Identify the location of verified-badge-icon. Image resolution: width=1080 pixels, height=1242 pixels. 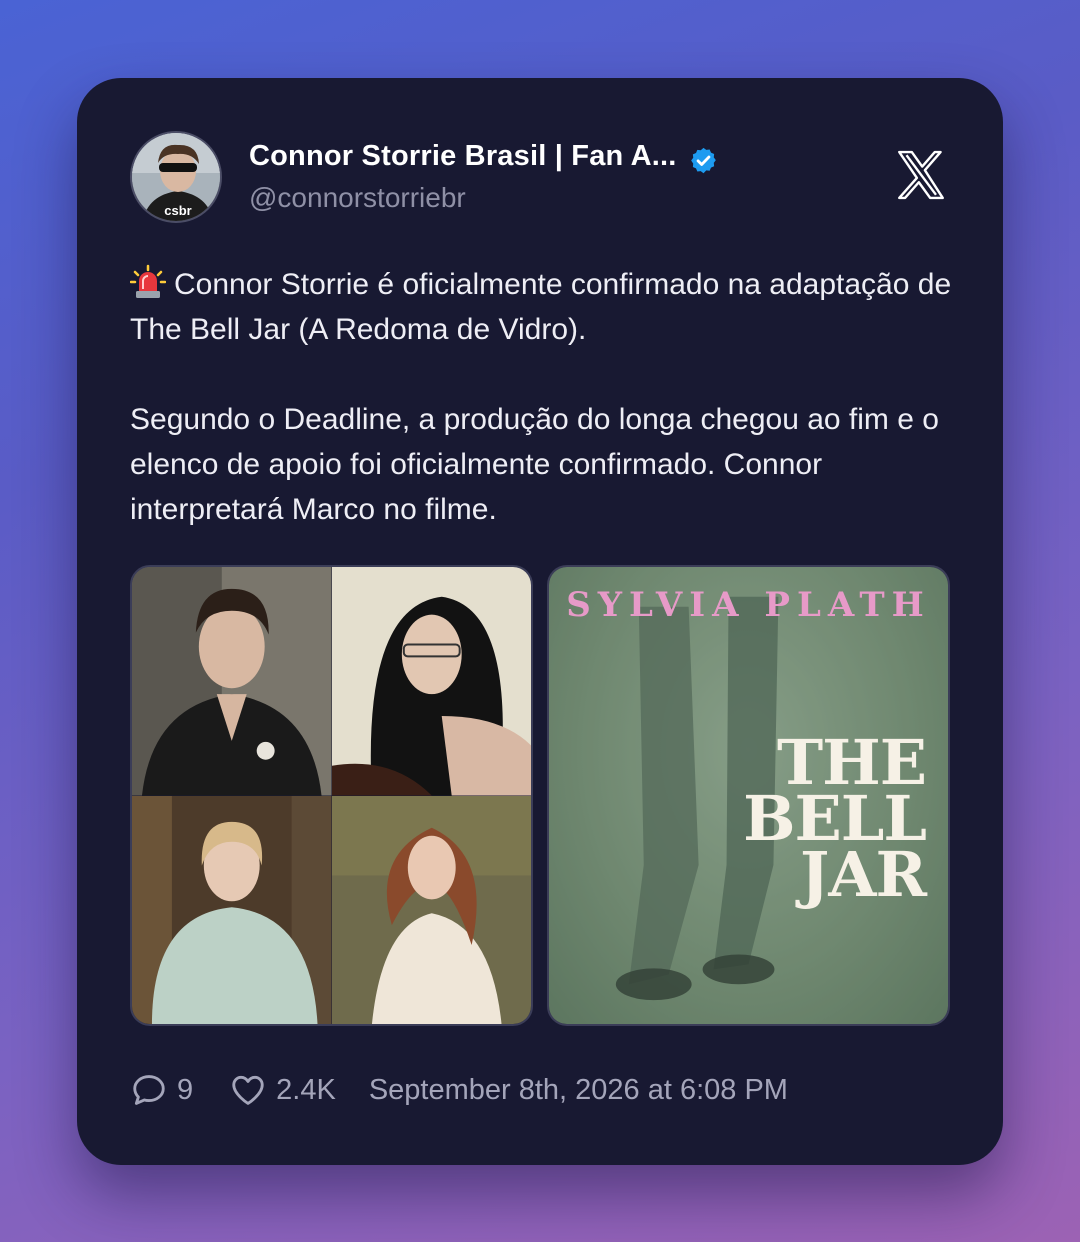
(703, 160).